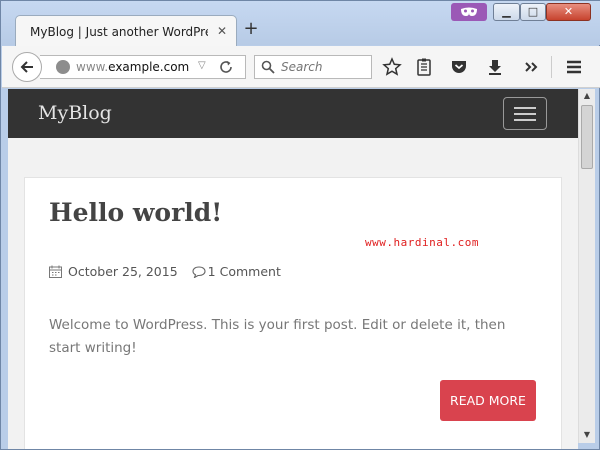 The height and width of the screenshot is (450, 600). I want to click on private-mask-icon, so click(469, 12).